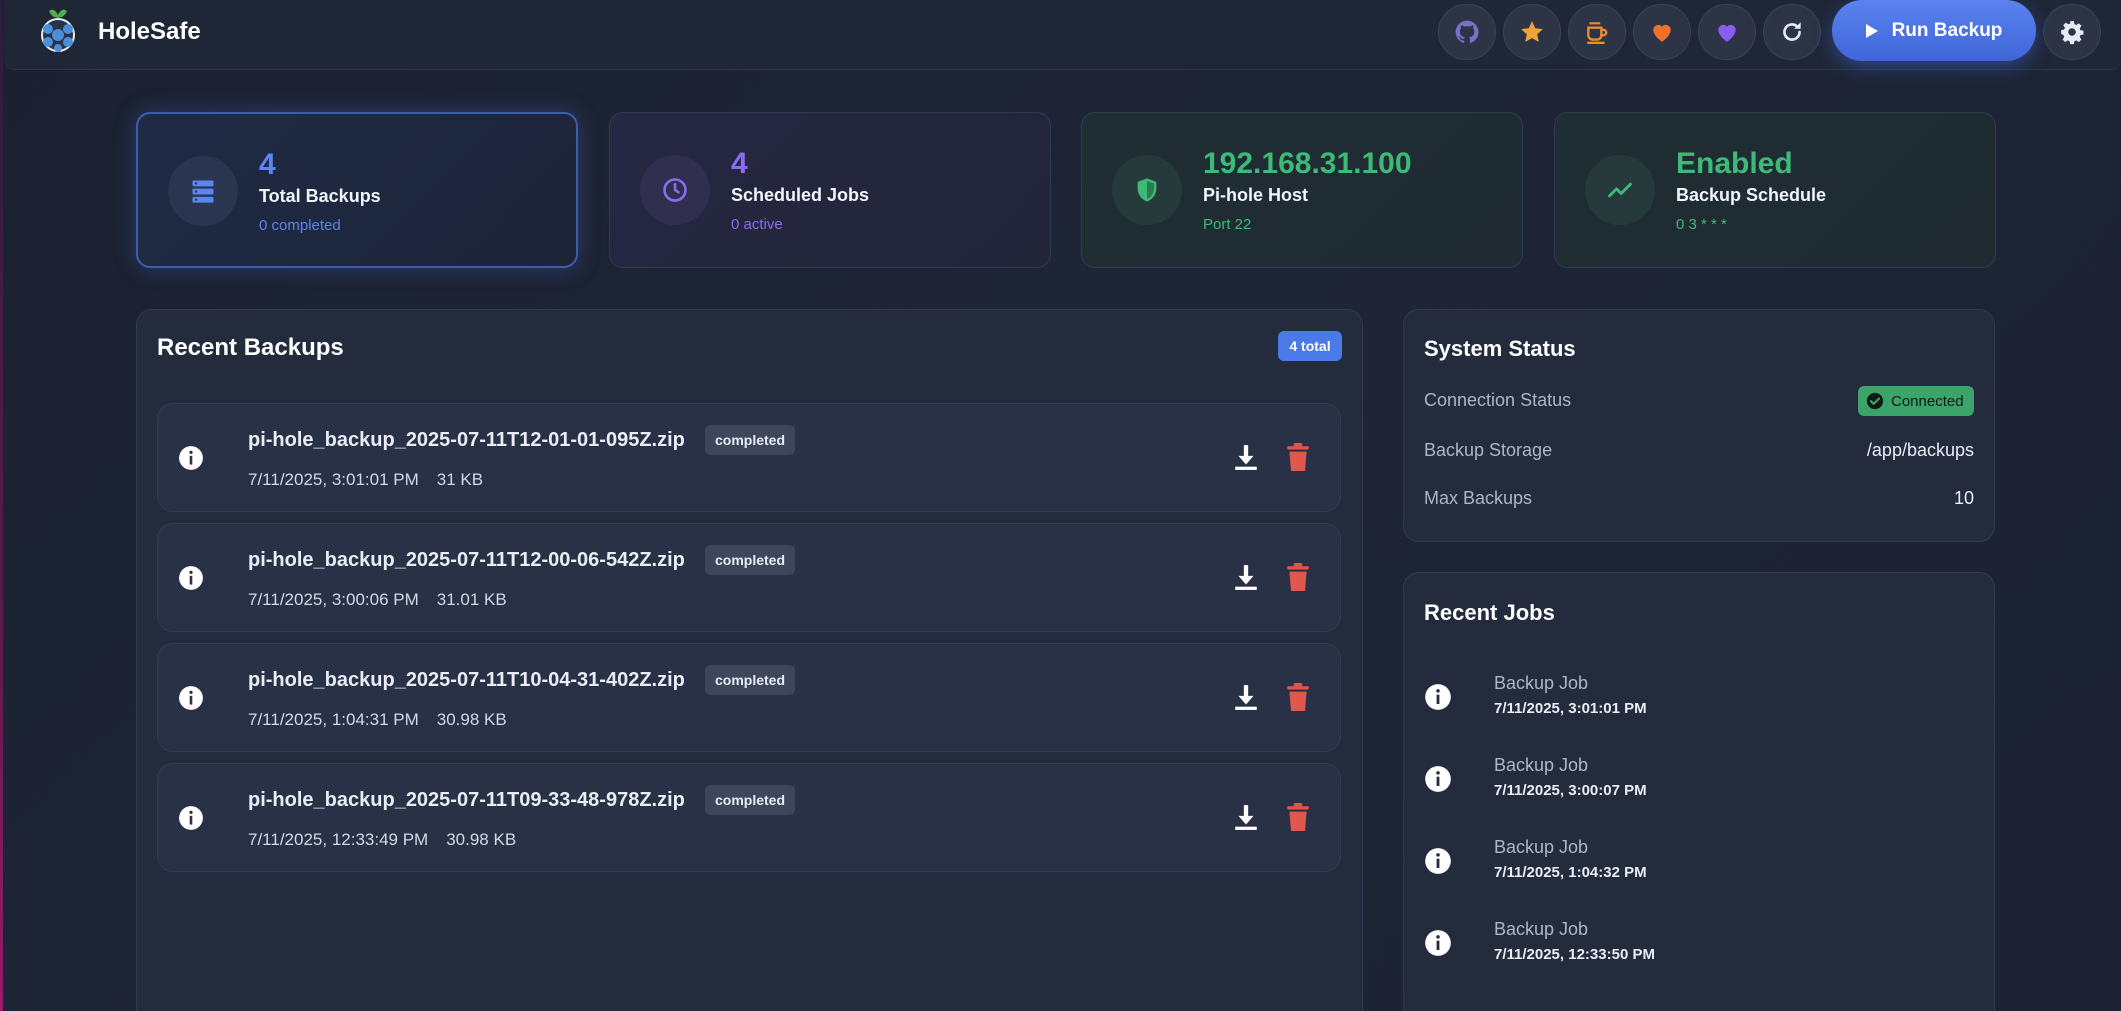 The height and width of the screenshot is (1011, 2121). I want to click on stat-card-total-backups: 4 Total Backups 0 completed, so click(357, 190).